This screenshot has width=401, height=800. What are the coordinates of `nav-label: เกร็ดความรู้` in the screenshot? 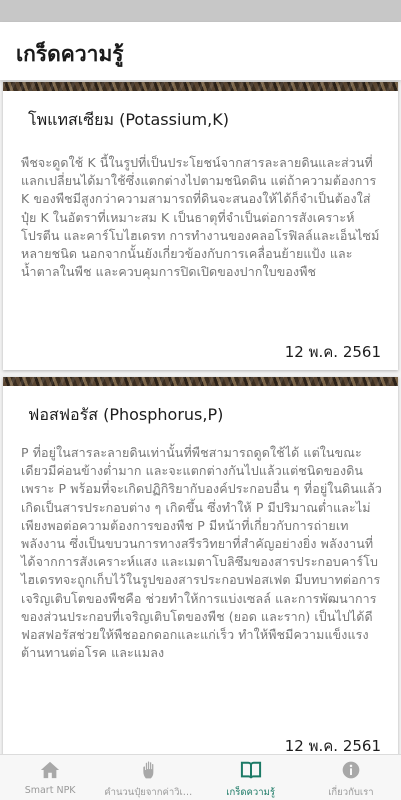 It's located at (250, 792).